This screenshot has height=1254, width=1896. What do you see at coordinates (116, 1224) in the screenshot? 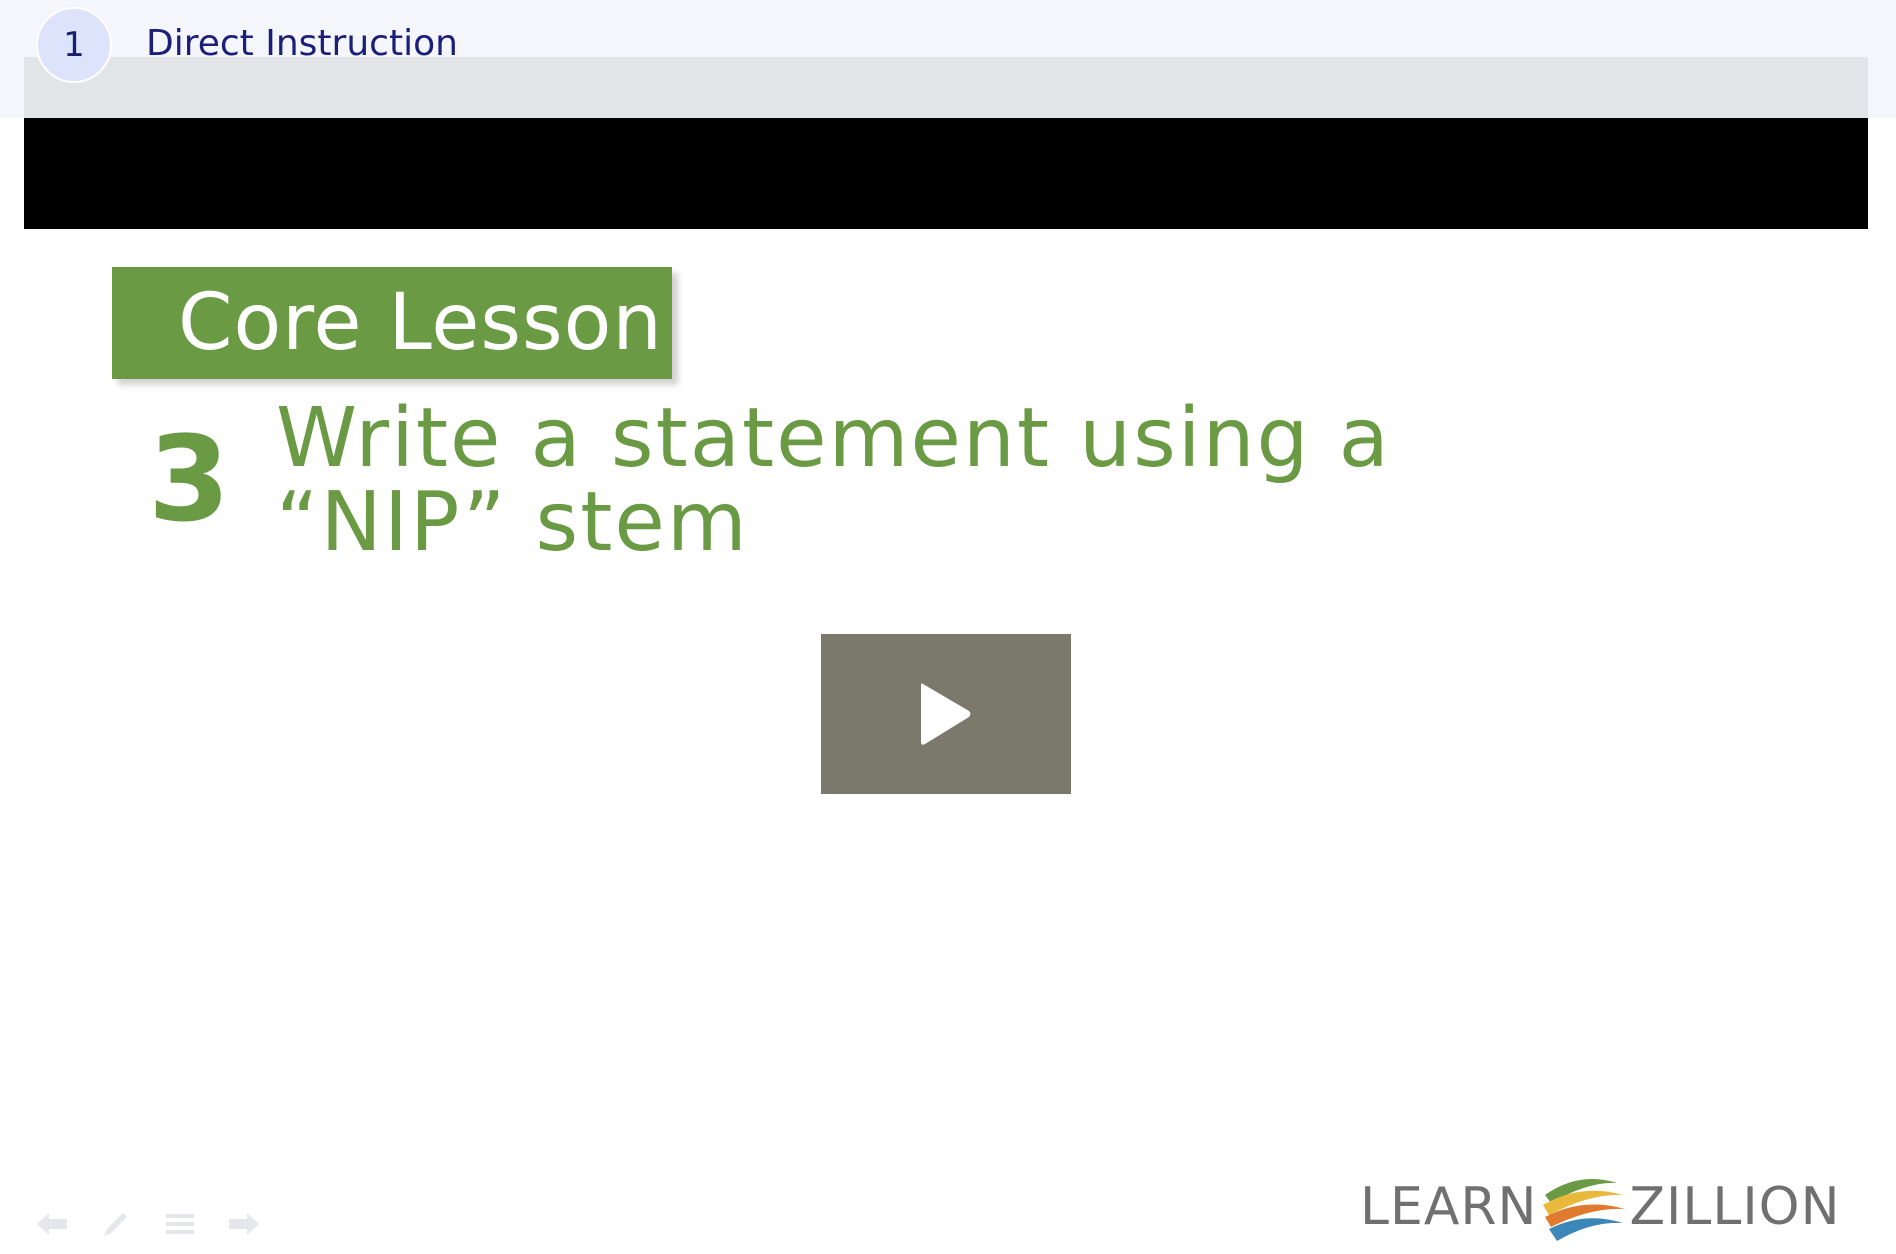
I see `pen-icon` at bounding box center [116, 1224].